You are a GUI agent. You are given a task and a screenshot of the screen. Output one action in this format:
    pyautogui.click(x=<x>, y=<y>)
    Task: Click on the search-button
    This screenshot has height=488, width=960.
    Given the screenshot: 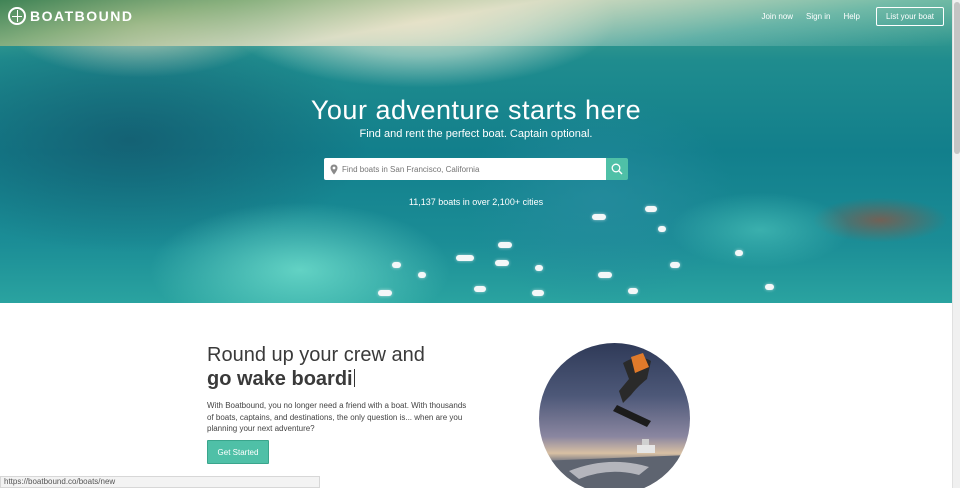 What is the action you would take?
    pyautogui.click(x=617, y=169)
    